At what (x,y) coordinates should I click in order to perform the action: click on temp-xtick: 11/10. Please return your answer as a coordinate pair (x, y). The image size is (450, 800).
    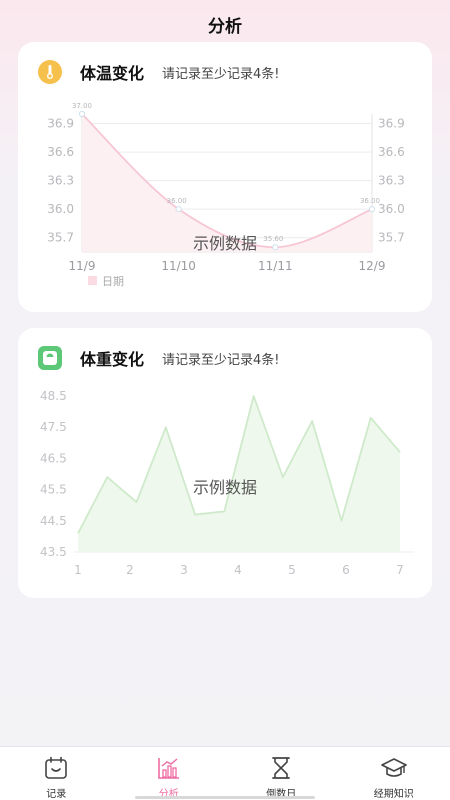
    Looking at the image, I should click on (178, 266).